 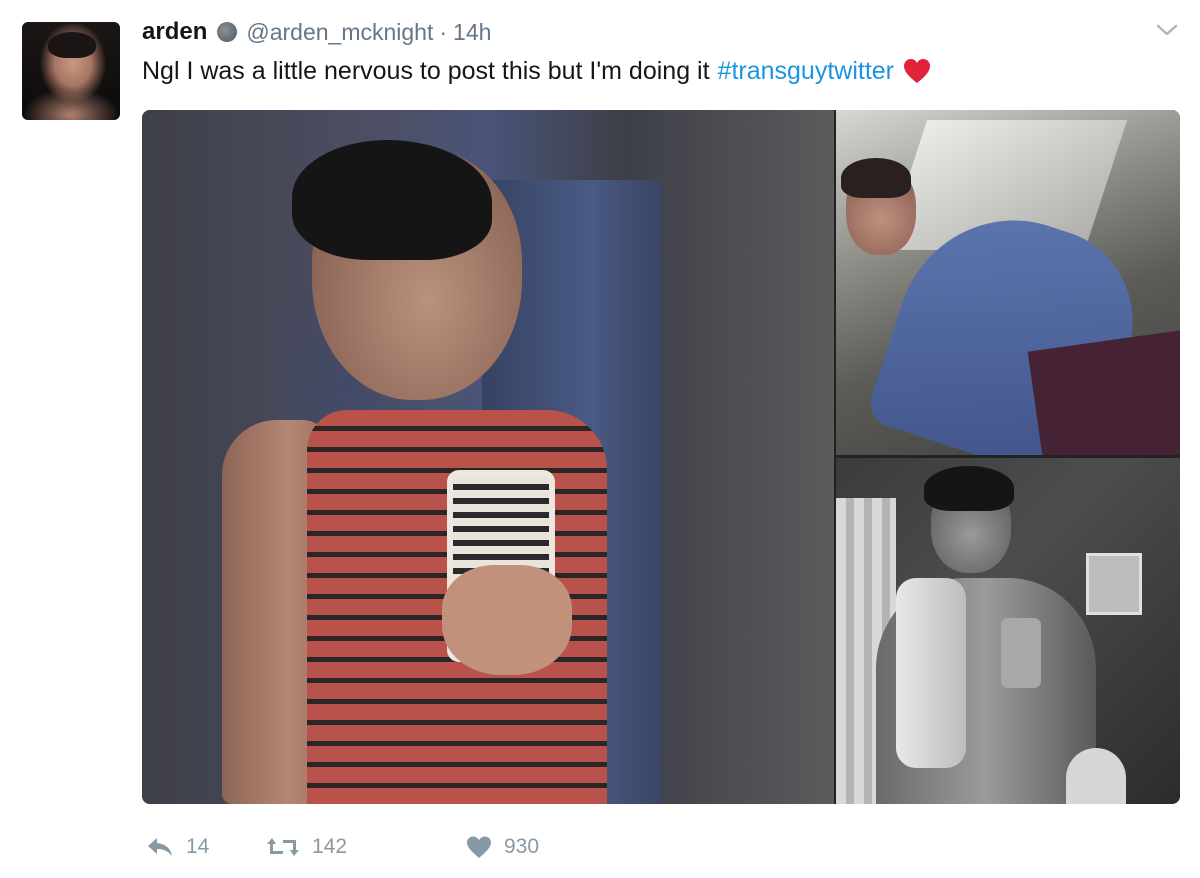 What do you see at coordinates (198, 846) in the screenshot?
I see `reply-count: 14` at bounding box center [198, 846].